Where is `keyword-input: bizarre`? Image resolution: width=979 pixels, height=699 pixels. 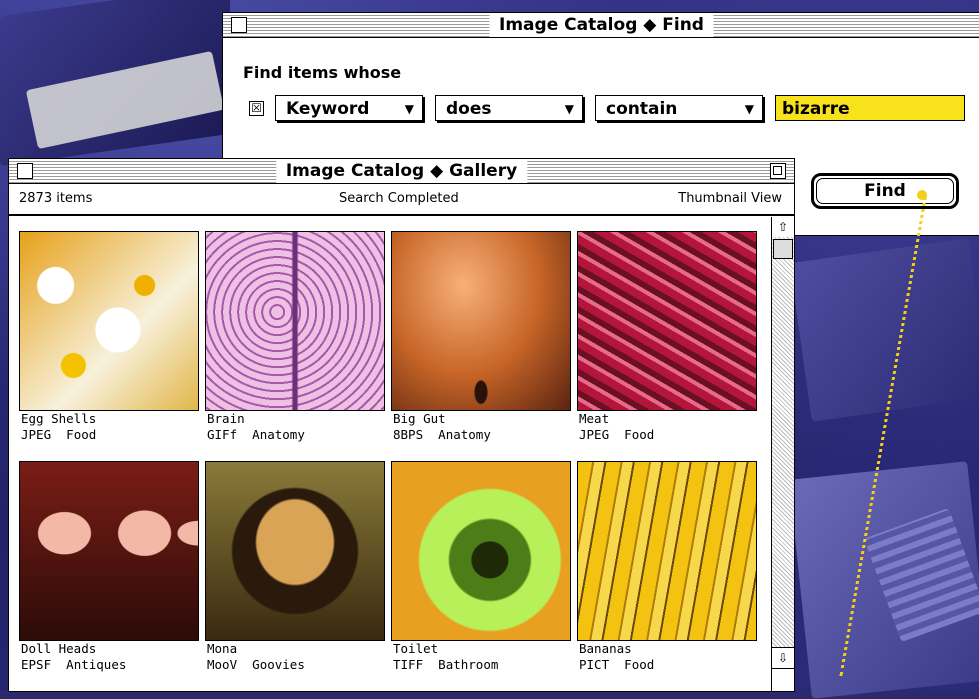 keyword-input: bizarre is located at coordinates (870, 108).